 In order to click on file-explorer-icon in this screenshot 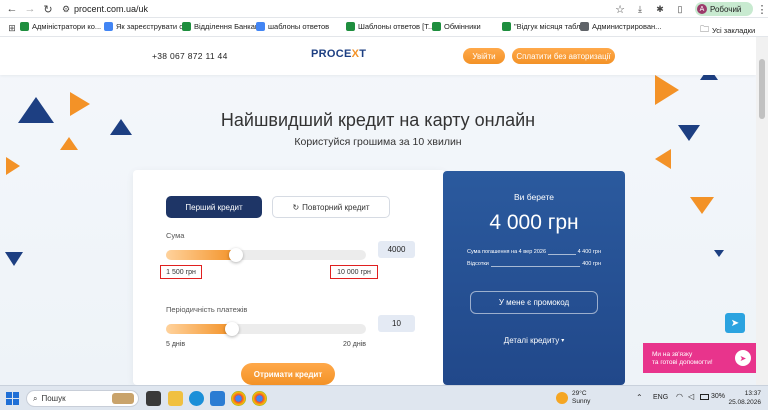, I will do `click(175, 398)`.